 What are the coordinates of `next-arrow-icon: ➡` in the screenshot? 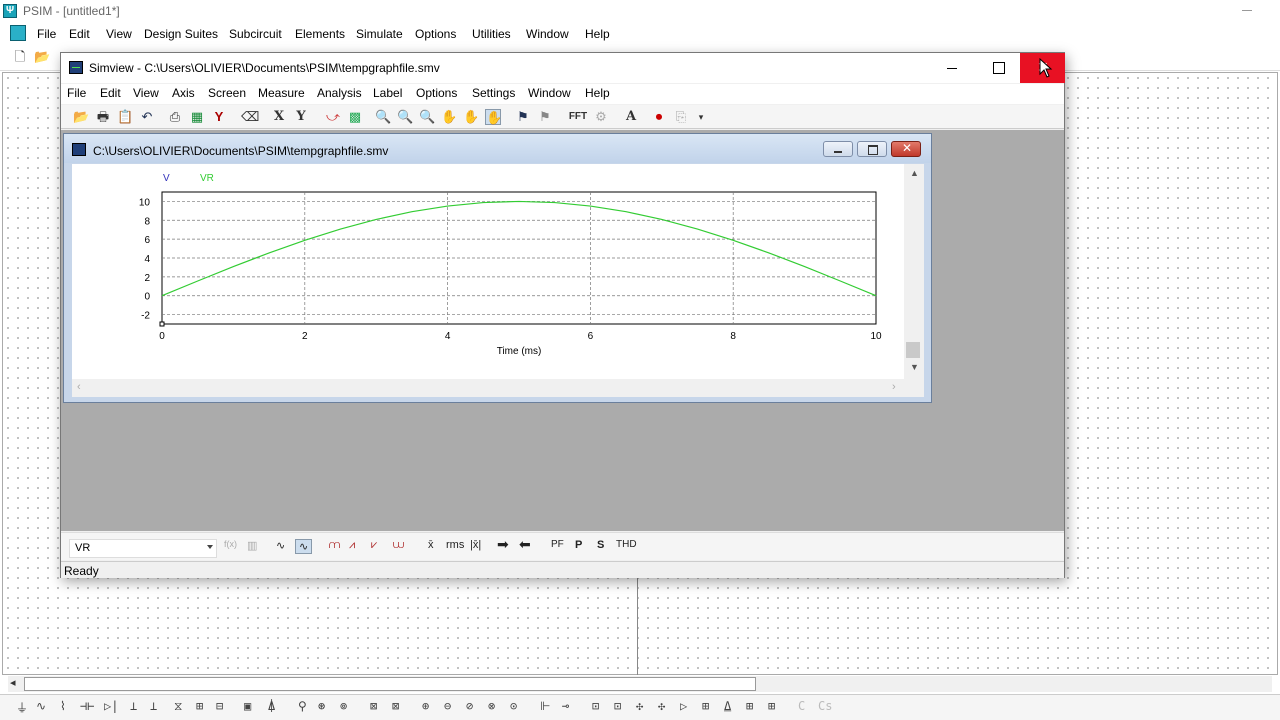 It's located at (503, 544).